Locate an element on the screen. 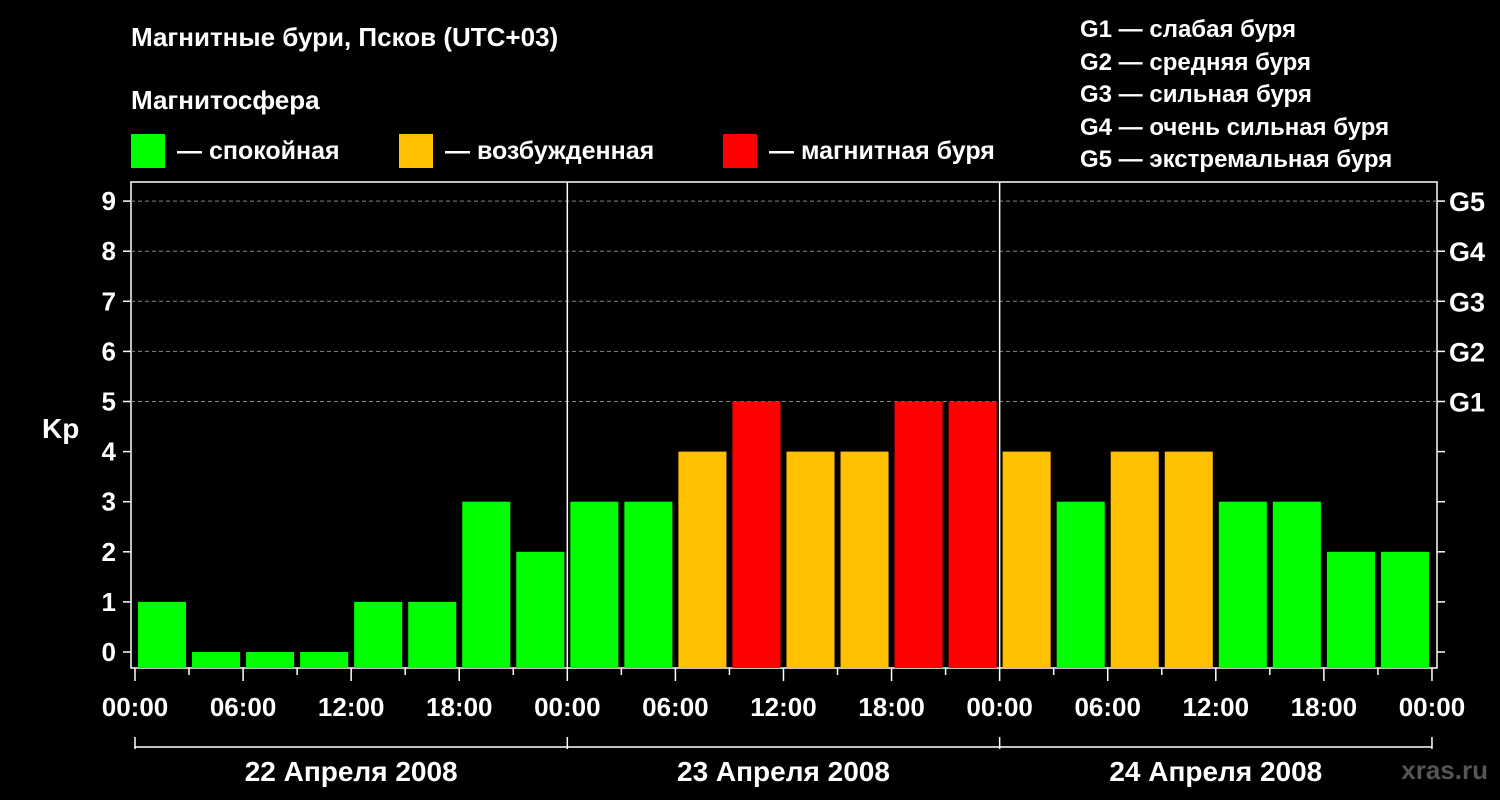 The width and height of the screenshot is (1500, 800). watermark: xras.ru is located at coordinates (1444, 770).